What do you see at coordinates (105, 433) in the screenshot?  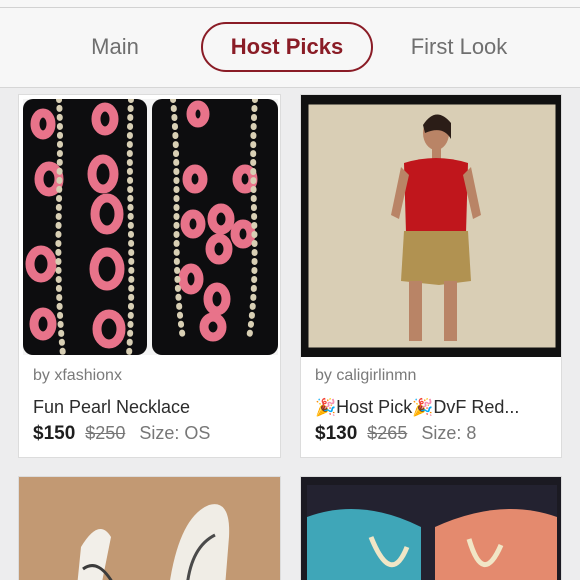 I see `original-price: $250` at bounding box center [105, 433].